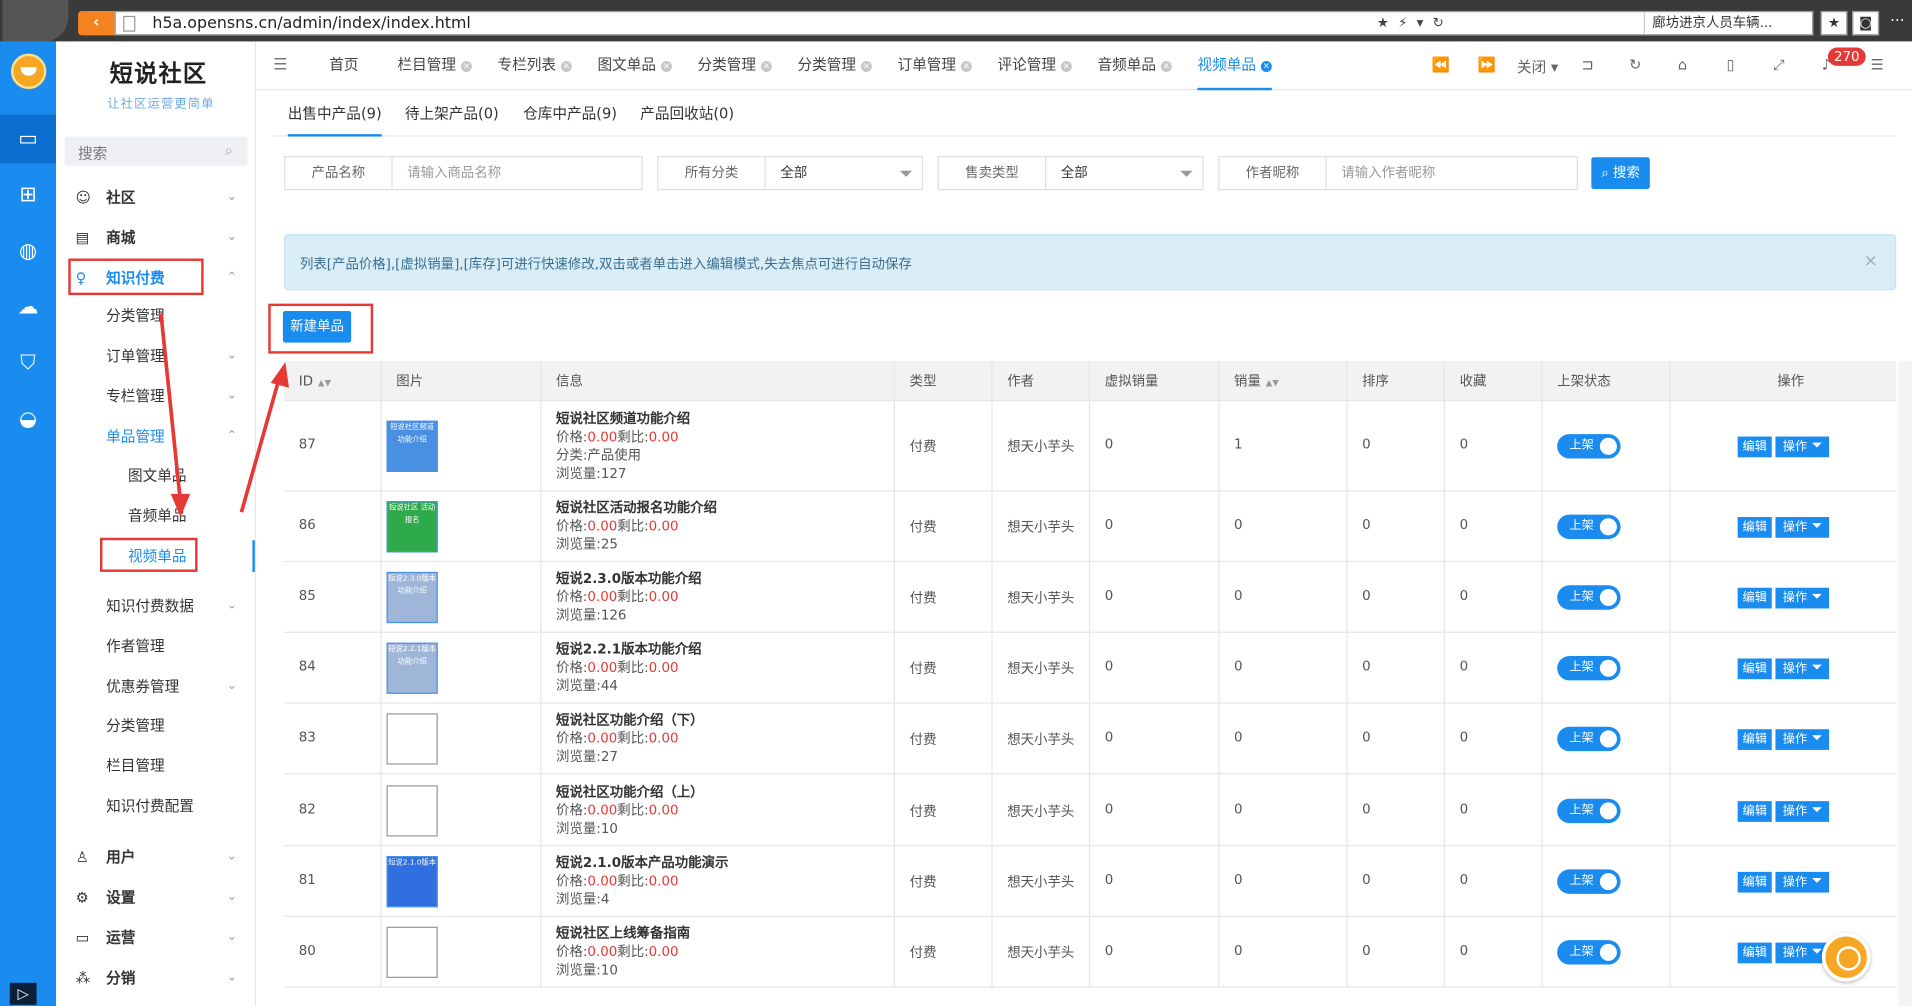  Describe the element at coordinates (1846, 957) in the screenshot. I see `chat-support-icon` at that location.